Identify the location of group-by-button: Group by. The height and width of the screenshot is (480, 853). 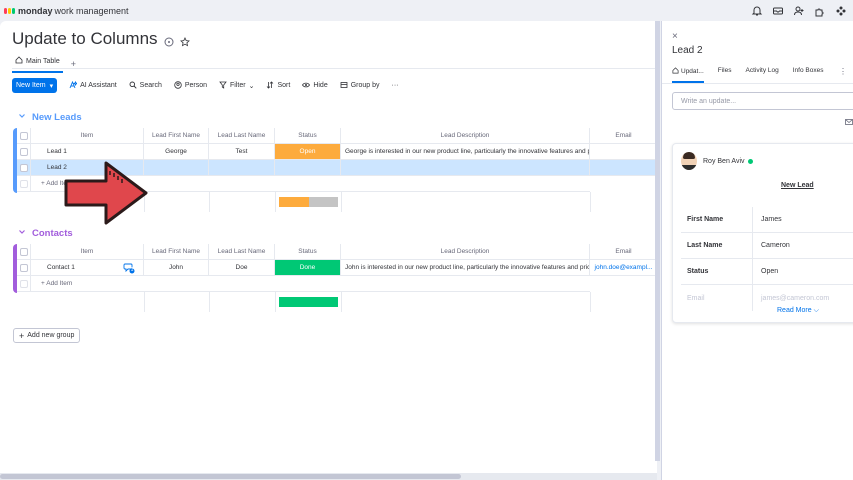
(360, 86).